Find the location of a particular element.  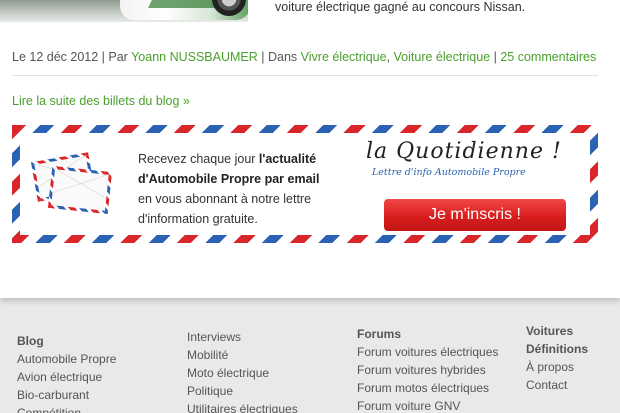

footer-link: Politique is located at coordinates (242, 391).